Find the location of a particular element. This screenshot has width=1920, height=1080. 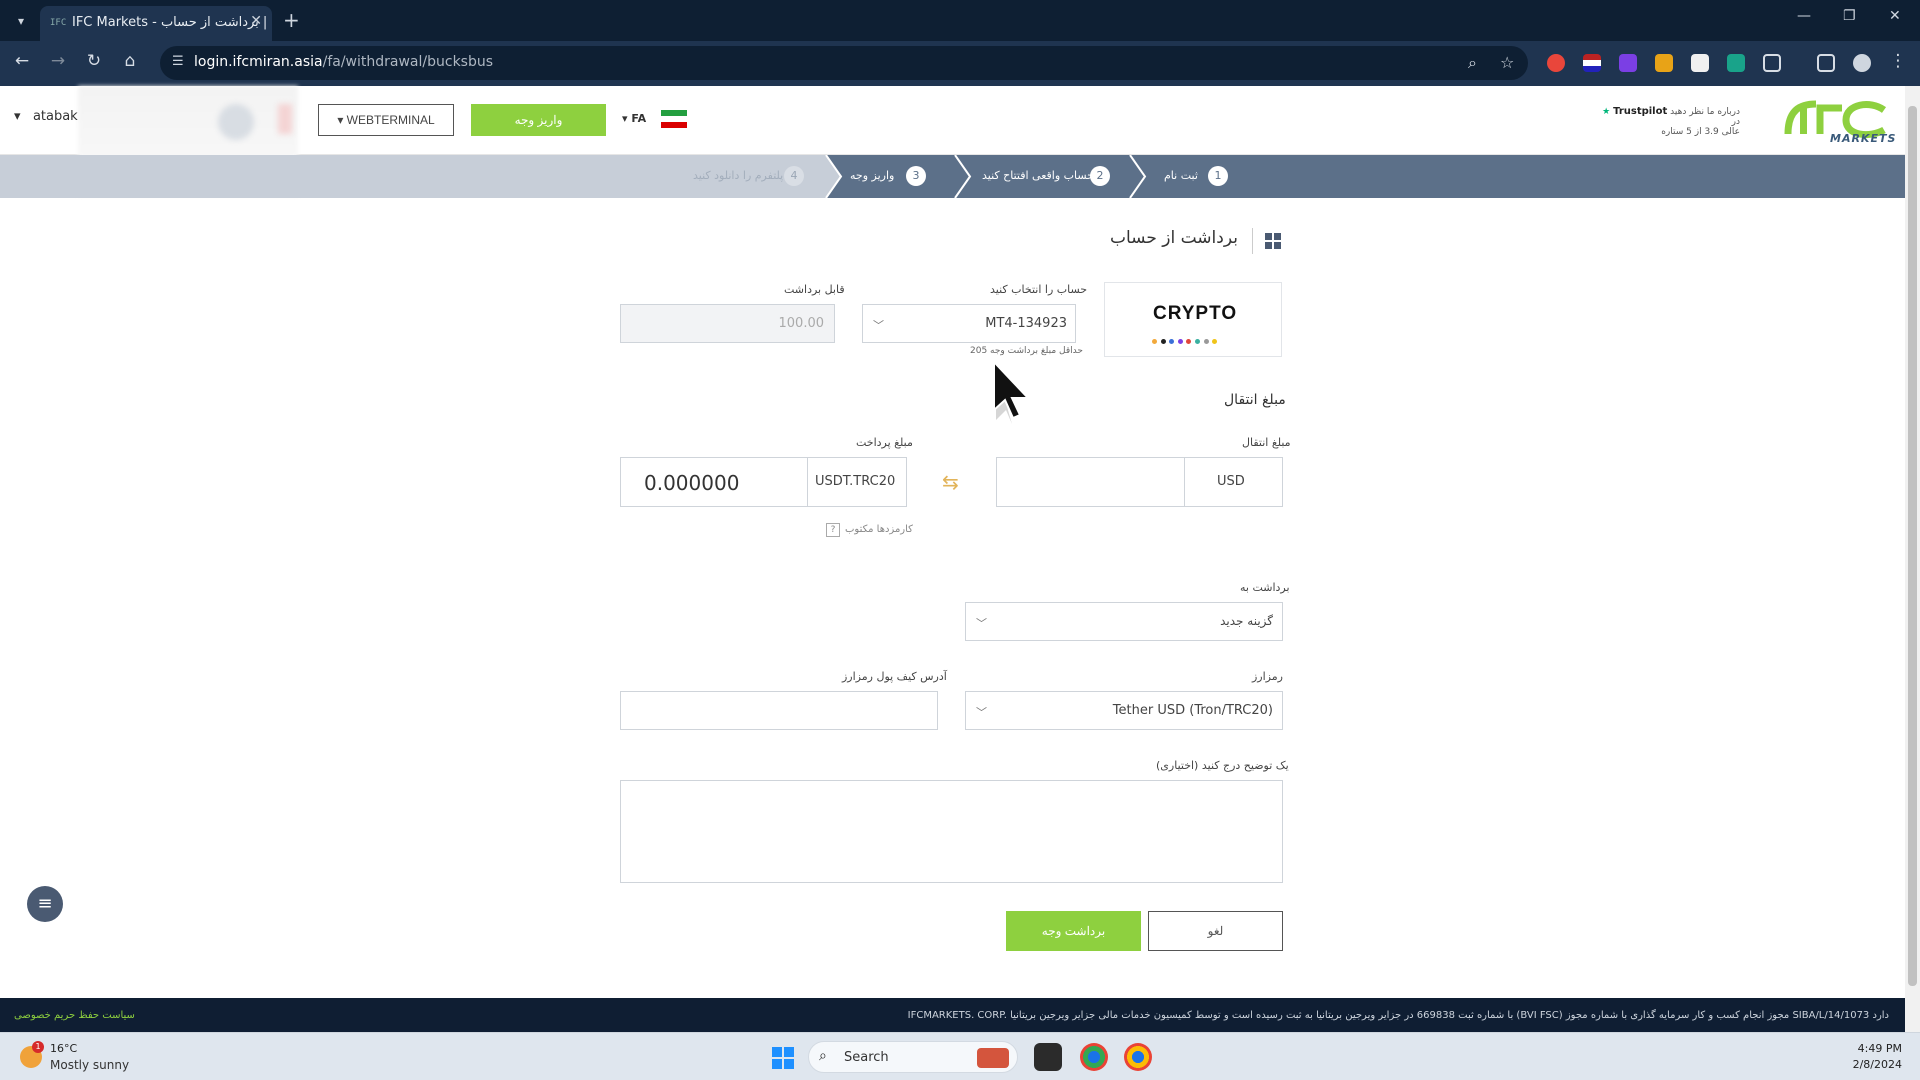

weather-temp: 16°C is located at coordinates (63, 1048).